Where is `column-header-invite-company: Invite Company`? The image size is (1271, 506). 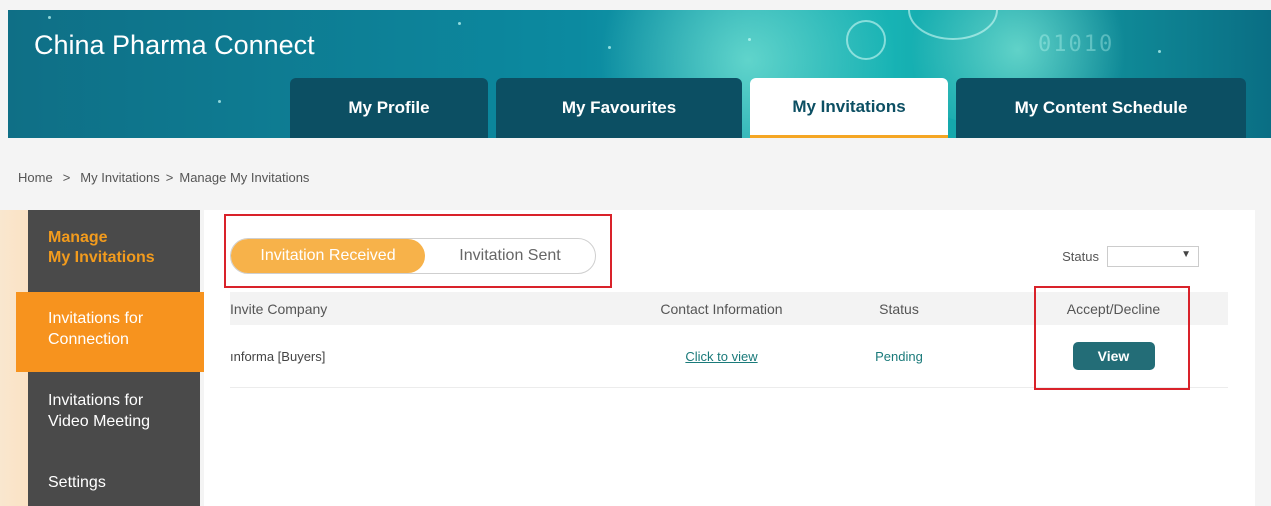 column-header-invite-company: Invite Company is located at coordinates (279, 308).